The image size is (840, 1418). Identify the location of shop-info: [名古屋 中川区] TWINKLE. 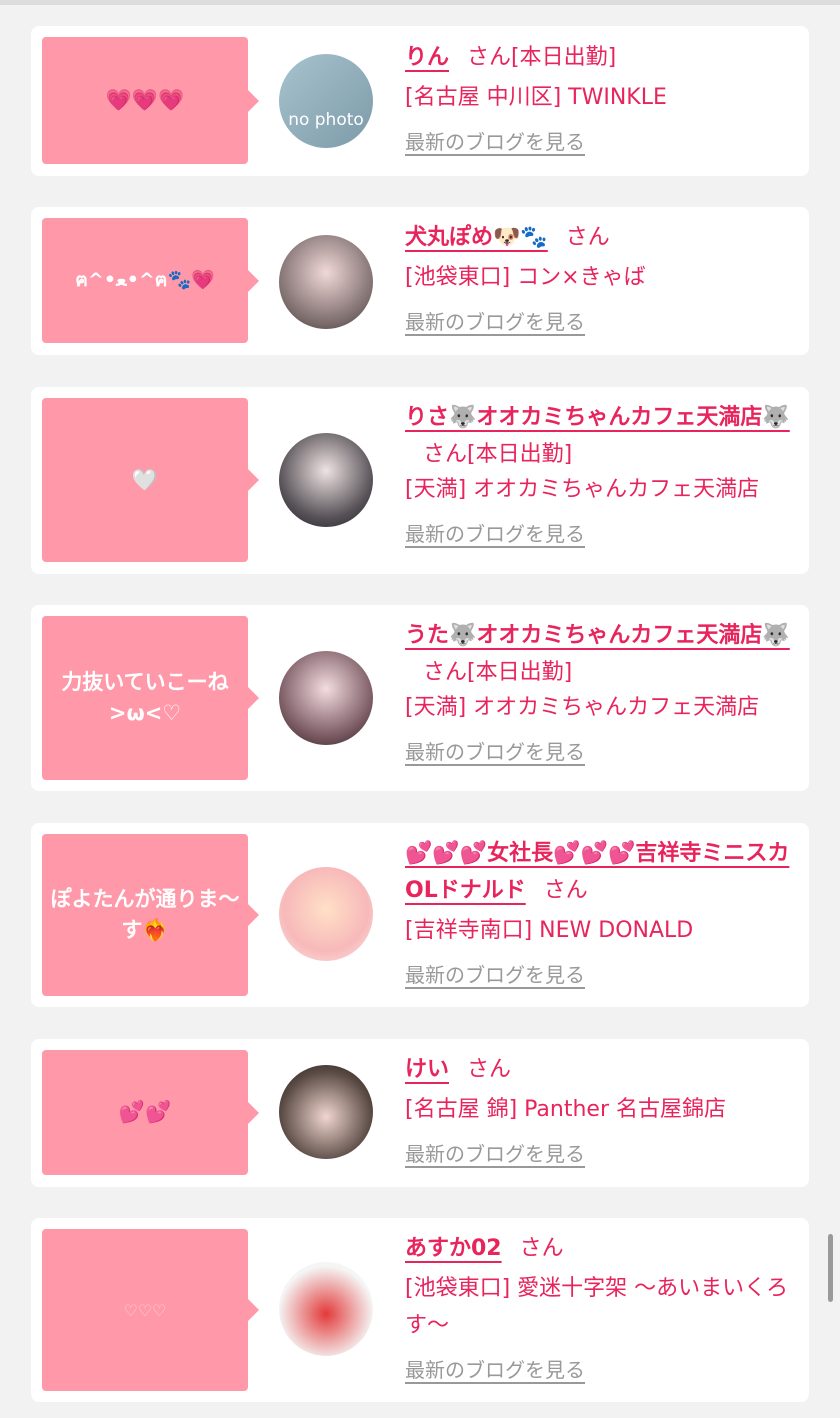
(536, 97).